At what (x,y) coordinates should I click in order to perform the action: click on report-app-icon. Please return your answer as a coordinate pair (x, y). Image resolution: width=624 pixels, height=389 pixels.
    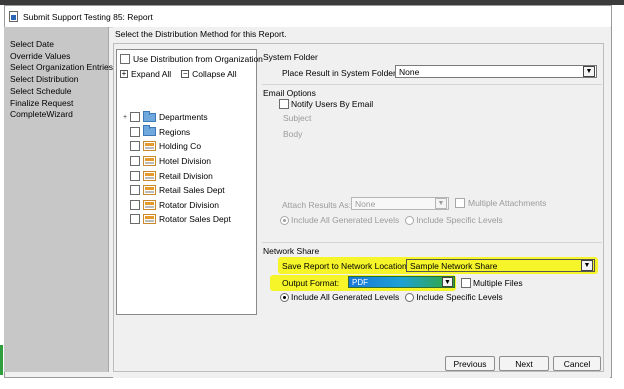
    Looking at the image, I should click on (13, 16).